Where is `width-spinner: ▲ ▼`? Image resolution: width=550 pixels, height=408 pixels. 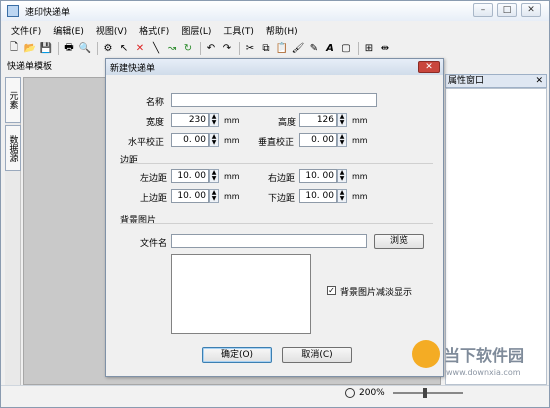 width-spinner: ▲ ▼ is located at coordinates (214, 120).